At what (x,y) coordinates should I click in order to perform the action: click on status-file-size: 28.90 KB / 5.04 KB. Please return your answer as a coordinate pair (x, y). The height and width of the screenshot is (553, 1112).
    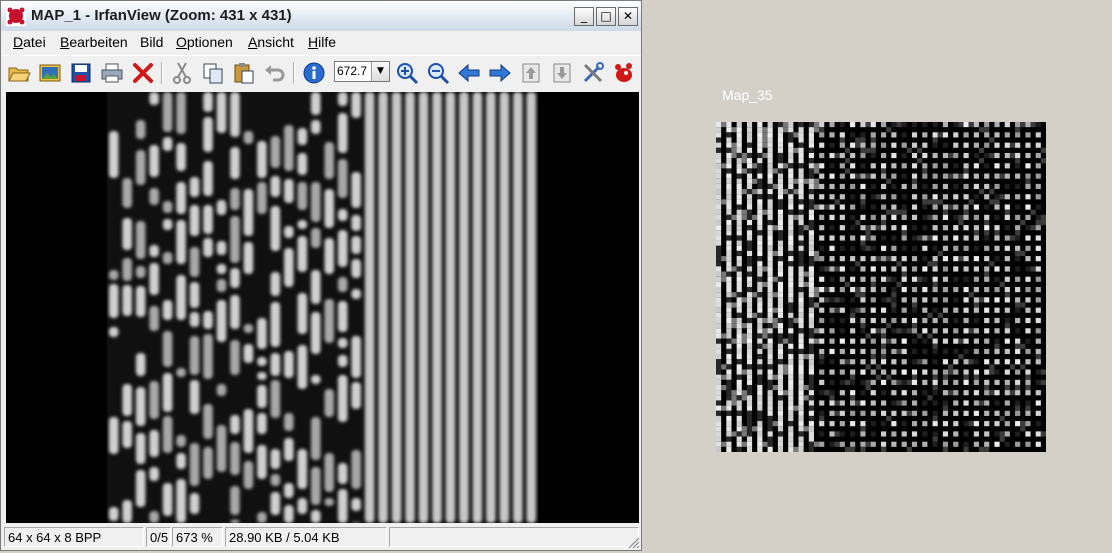
    Looking at the image, I should click on (306, 537).